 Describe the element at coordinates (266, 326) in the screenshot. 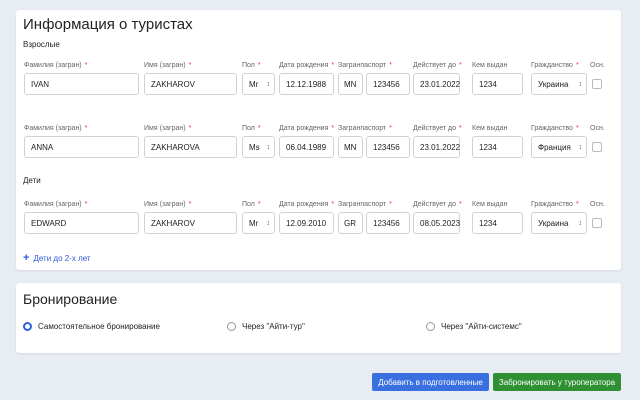

I see `radio-aiti-tour: Через "Айти-тур"` at that location.